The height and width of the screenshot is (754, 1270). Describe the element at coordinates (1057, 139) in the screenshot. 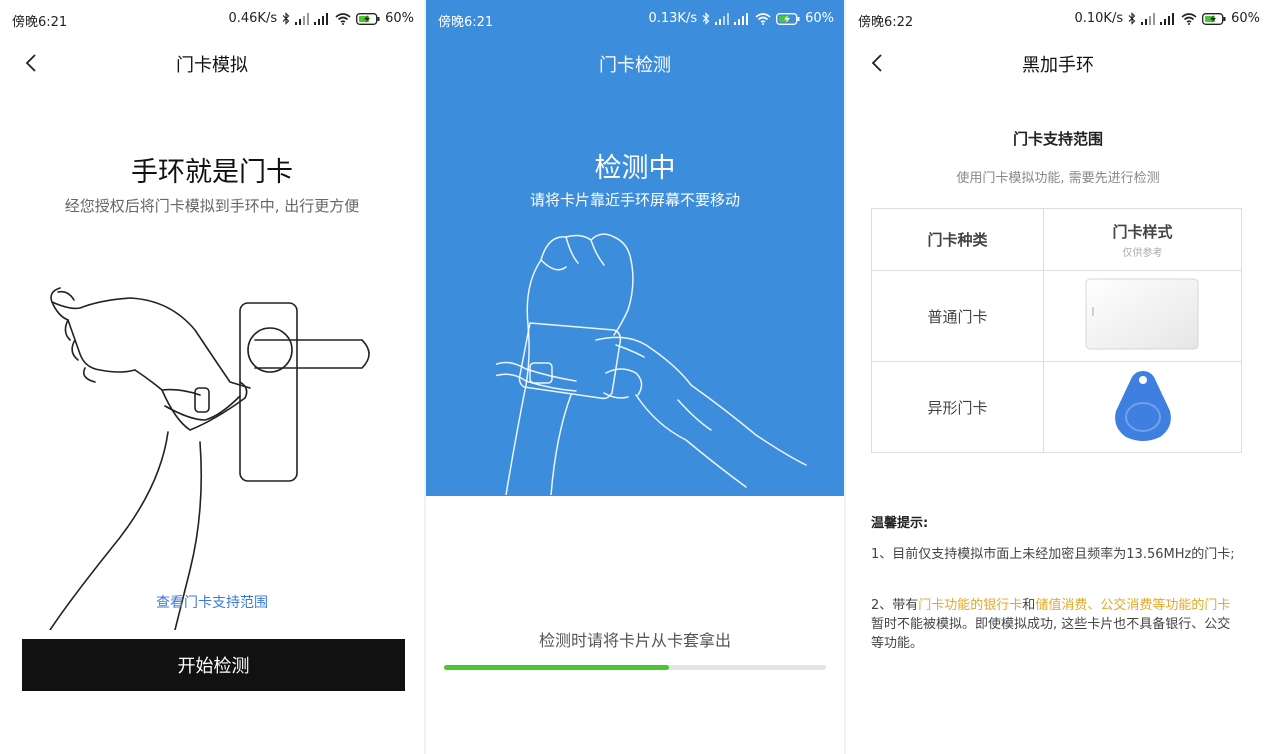

I see `section-title: 门卡支持范围` at that location.